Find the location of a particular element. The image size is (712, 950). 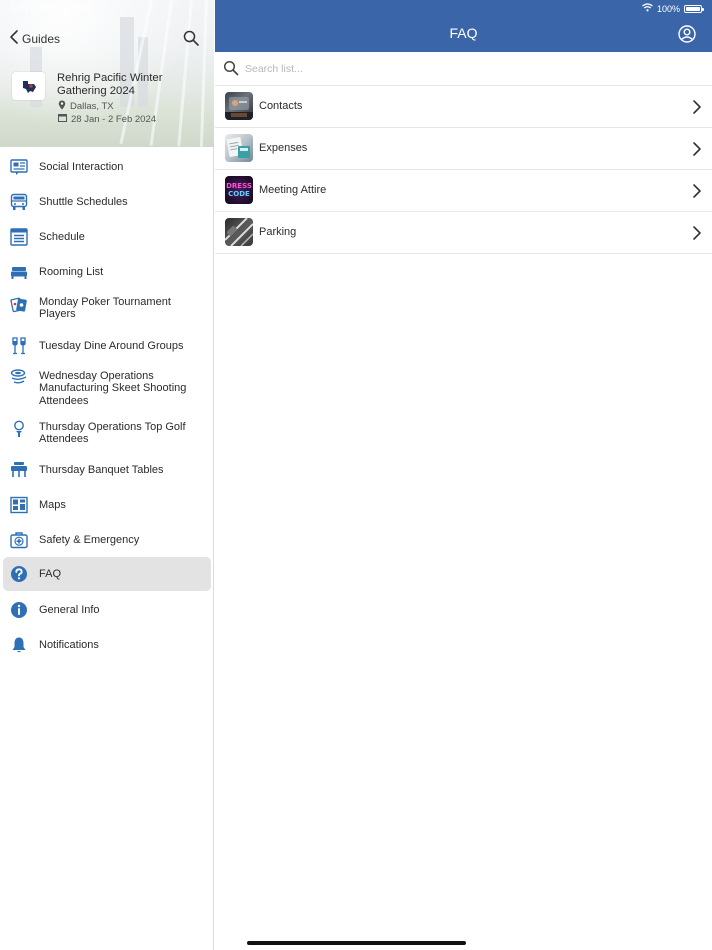

sidebar-item-shuttle-schedules: Shuttle Schedules is located at coordinates (107, 202).